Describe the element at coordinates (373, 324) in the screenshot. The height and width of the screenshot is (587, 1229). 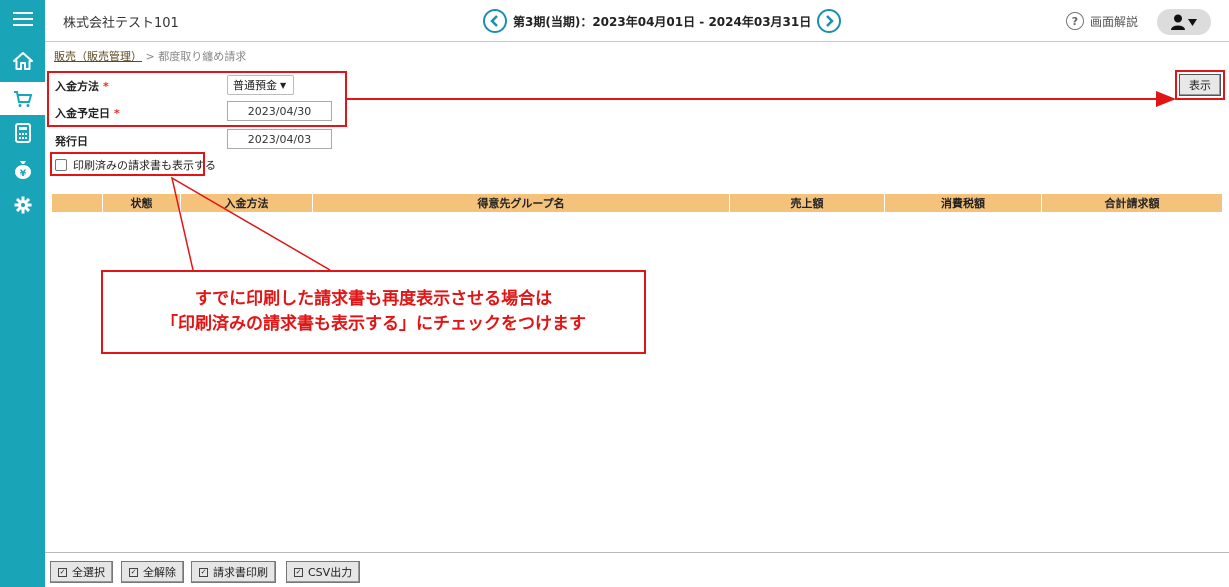
I see `callout-line-2: 「印刷済みの請求書も表示する」にチェックをつけます` at that location.